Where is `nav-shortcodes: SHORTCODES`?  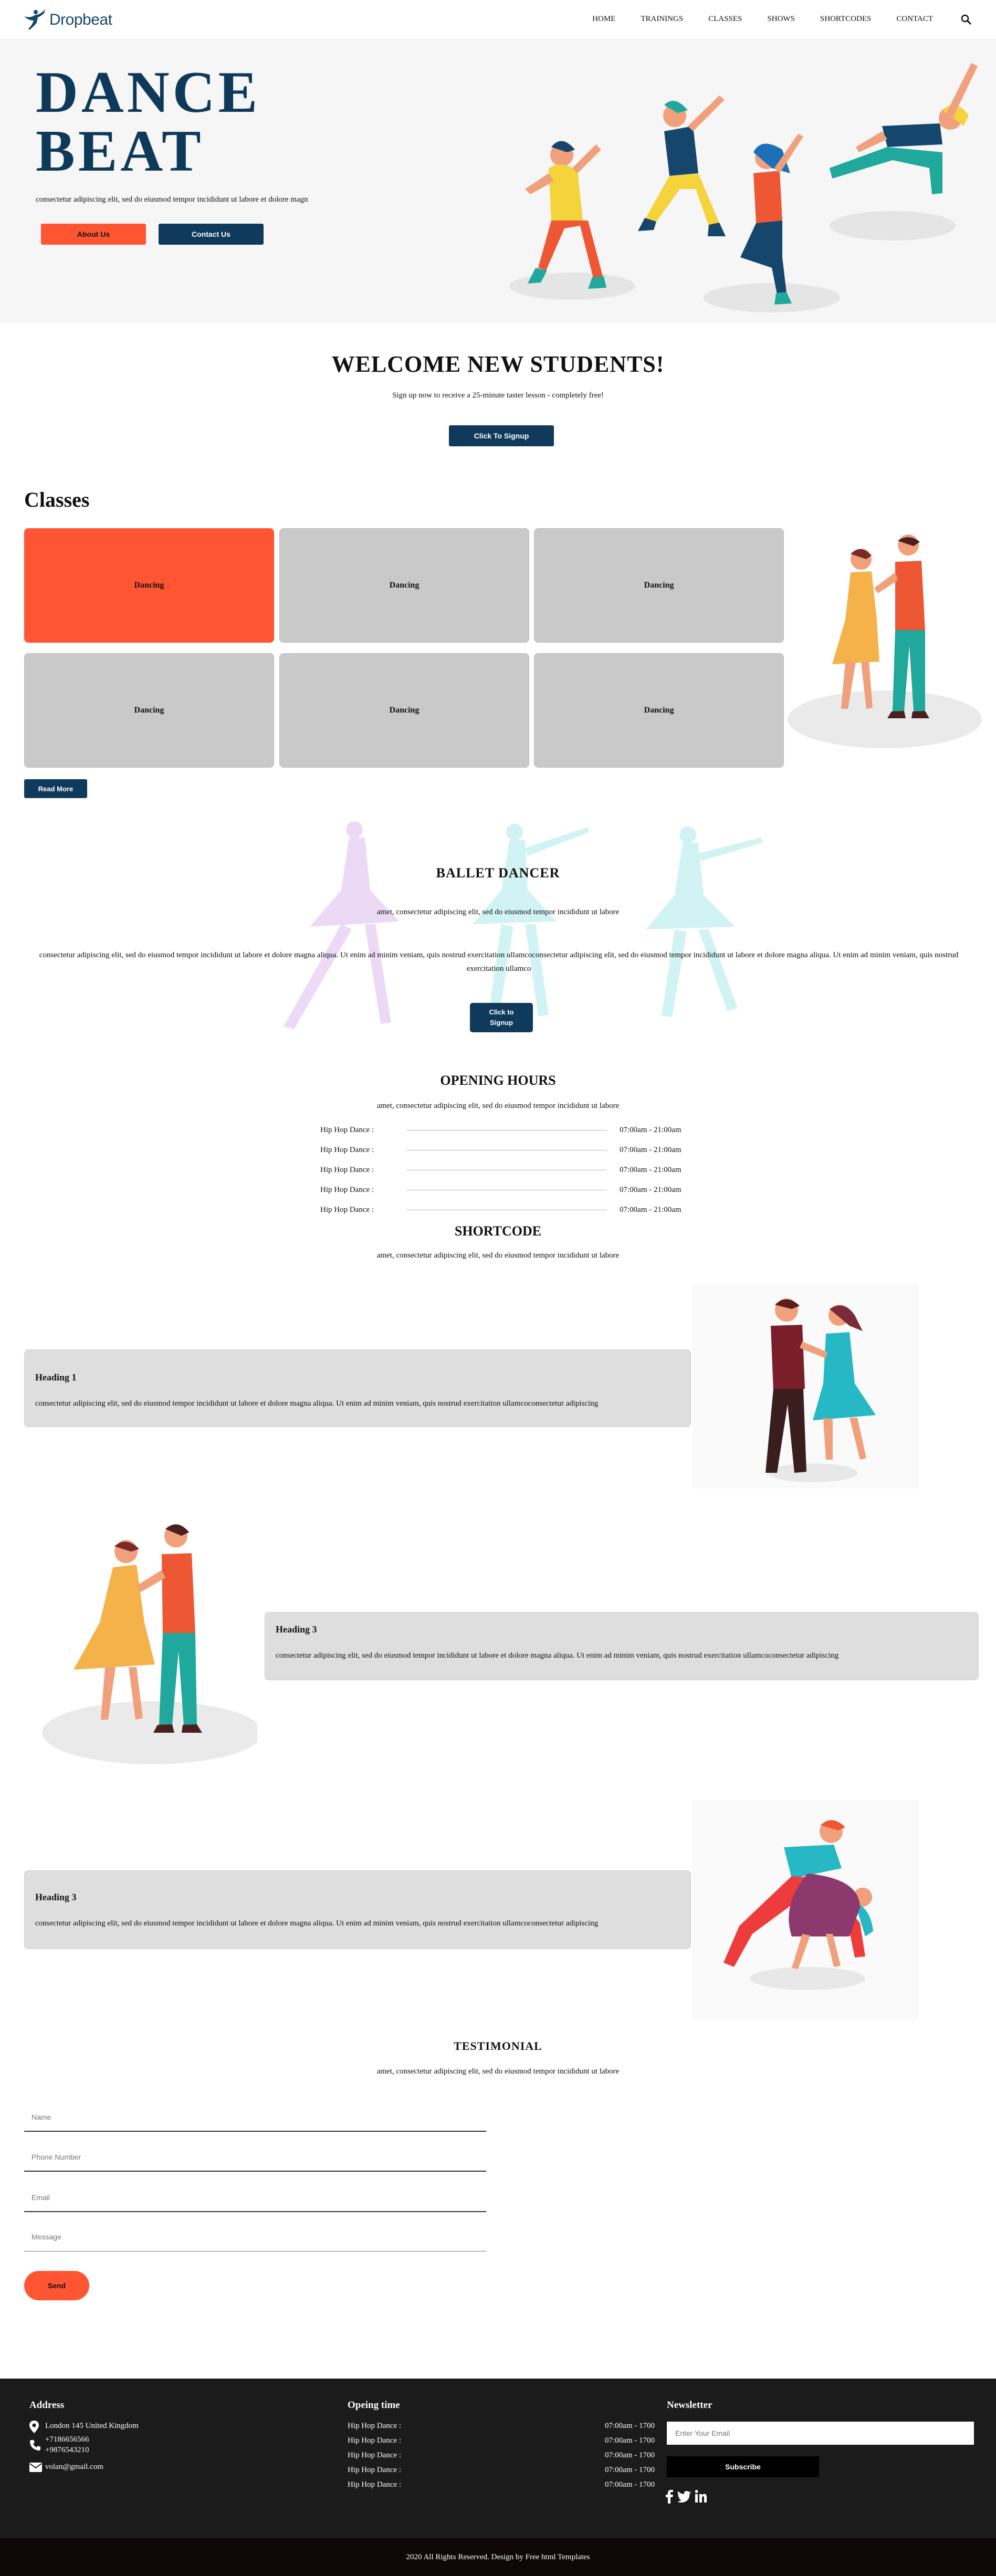
nav-shortcodes: SHORTCODES is located at coordinates (845, 19).